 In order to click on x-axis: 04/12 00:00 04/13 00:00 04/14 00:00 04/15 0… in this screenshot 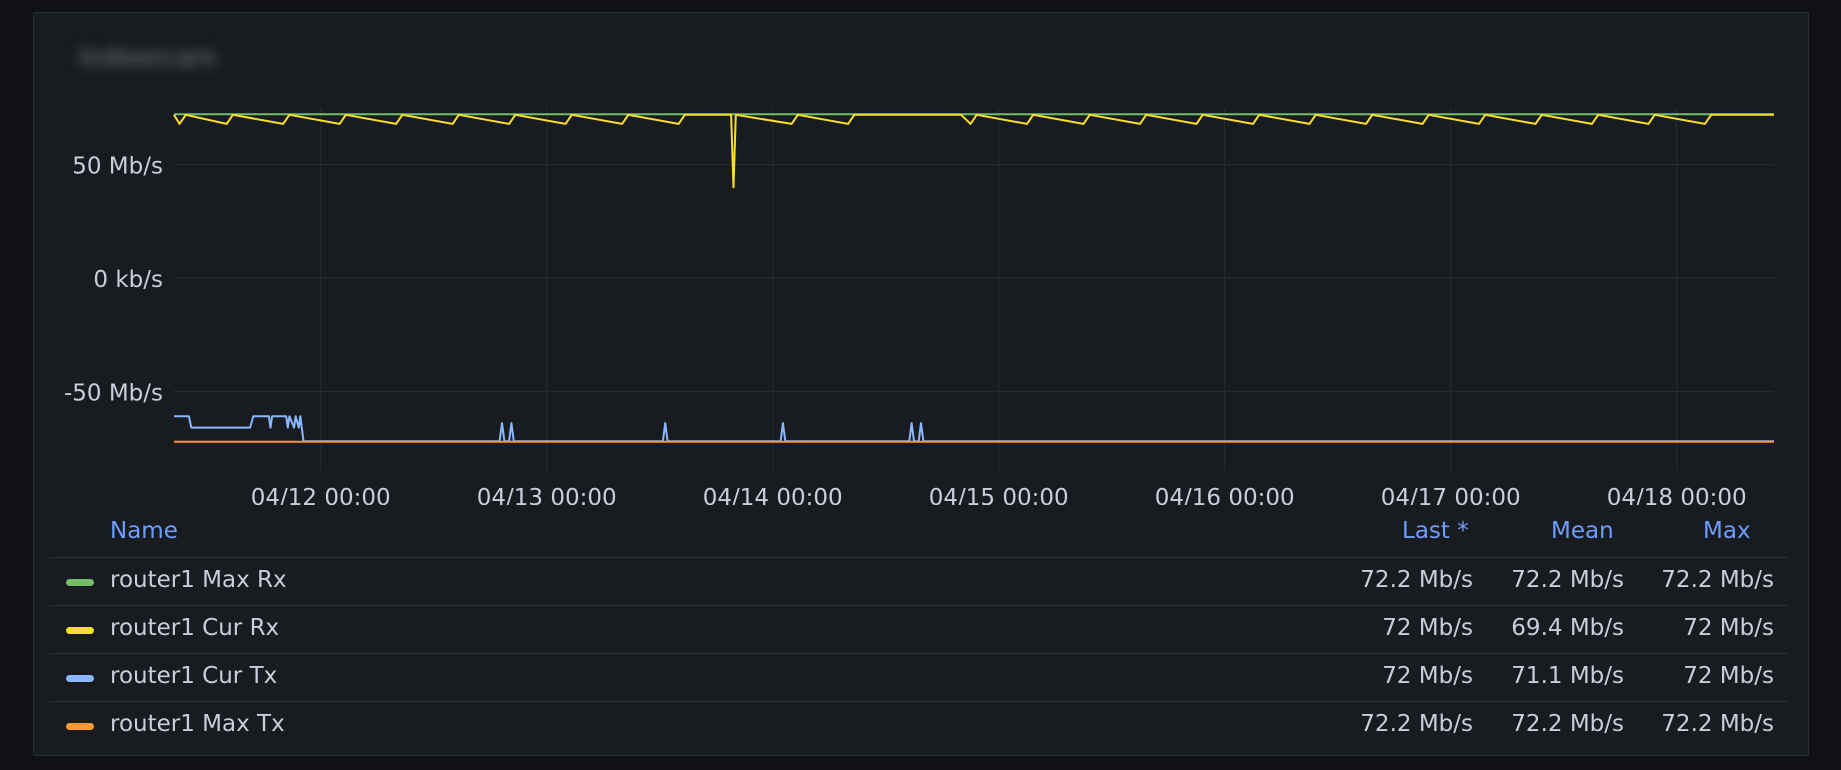, I will do `click(999, 495)`.